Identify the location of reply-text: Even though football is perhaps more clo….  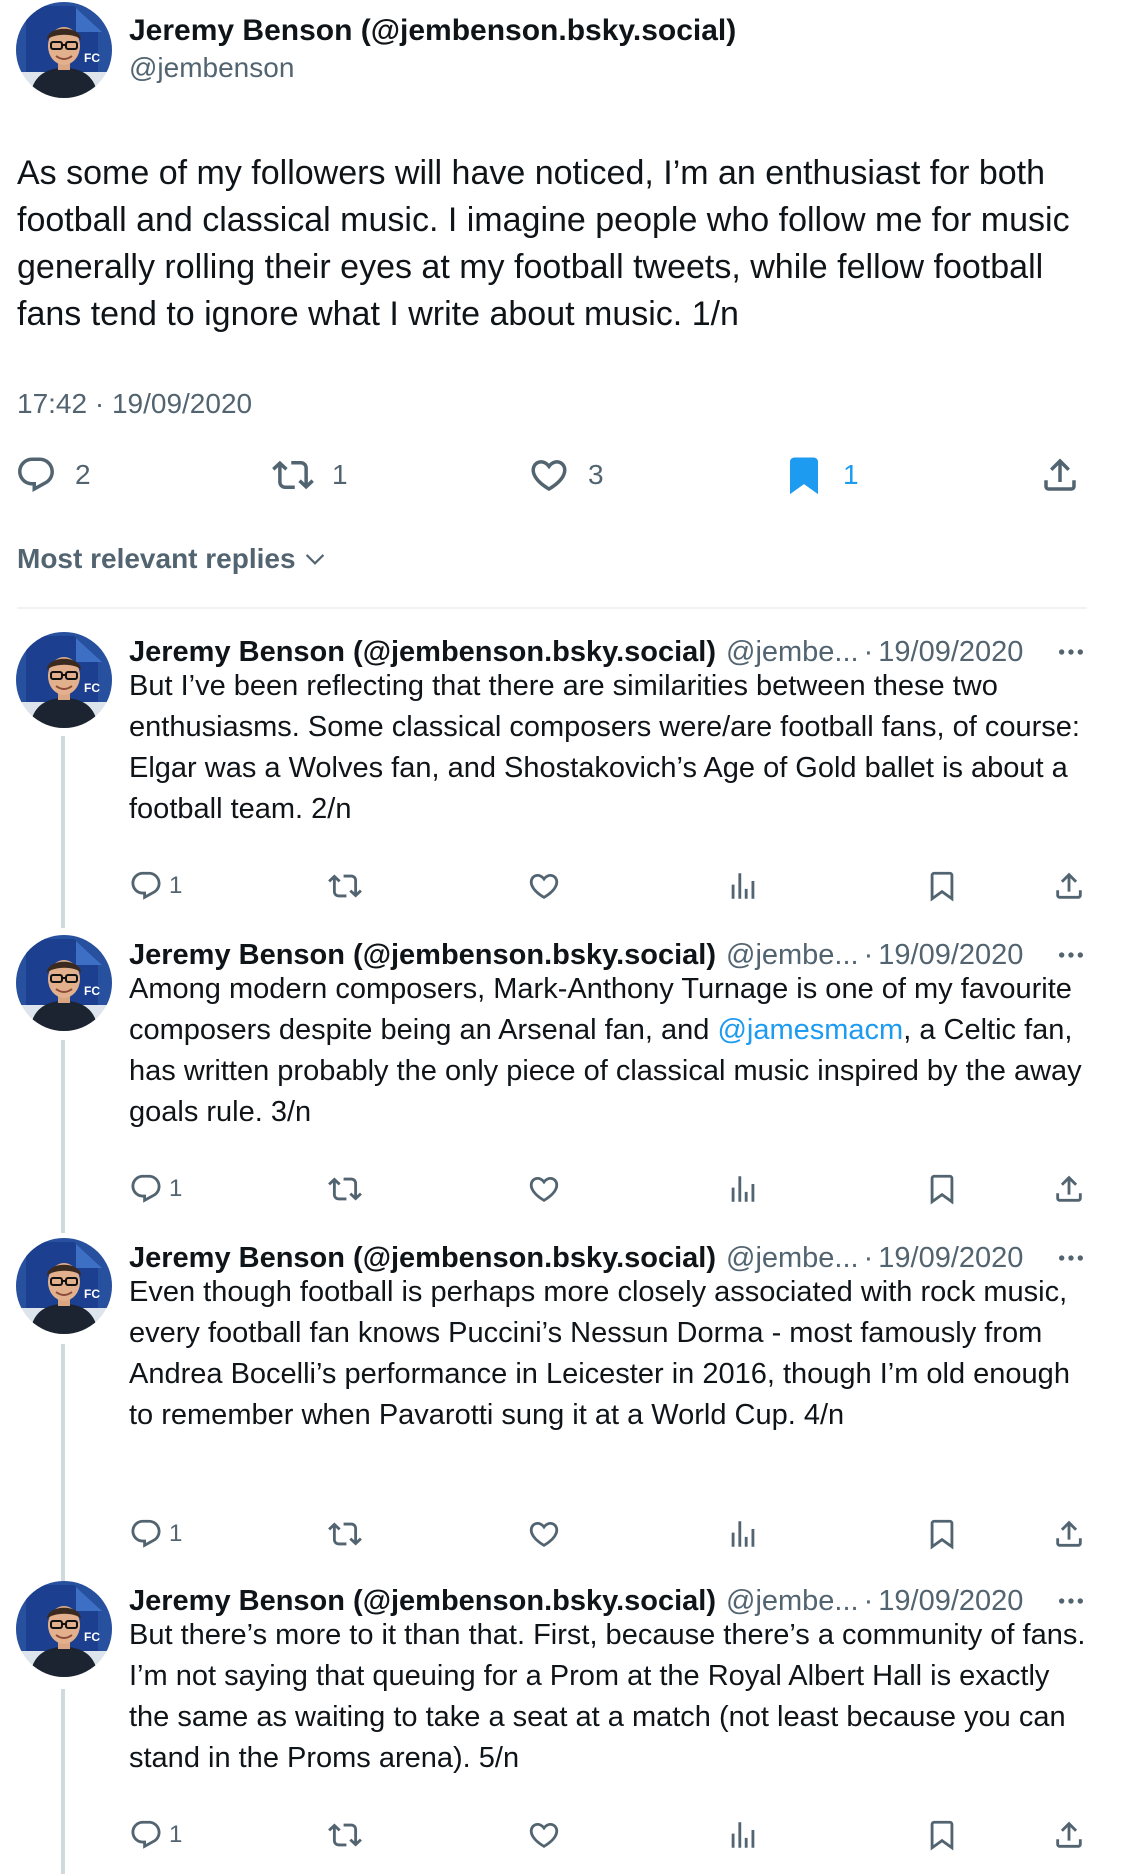
(599, 1353).